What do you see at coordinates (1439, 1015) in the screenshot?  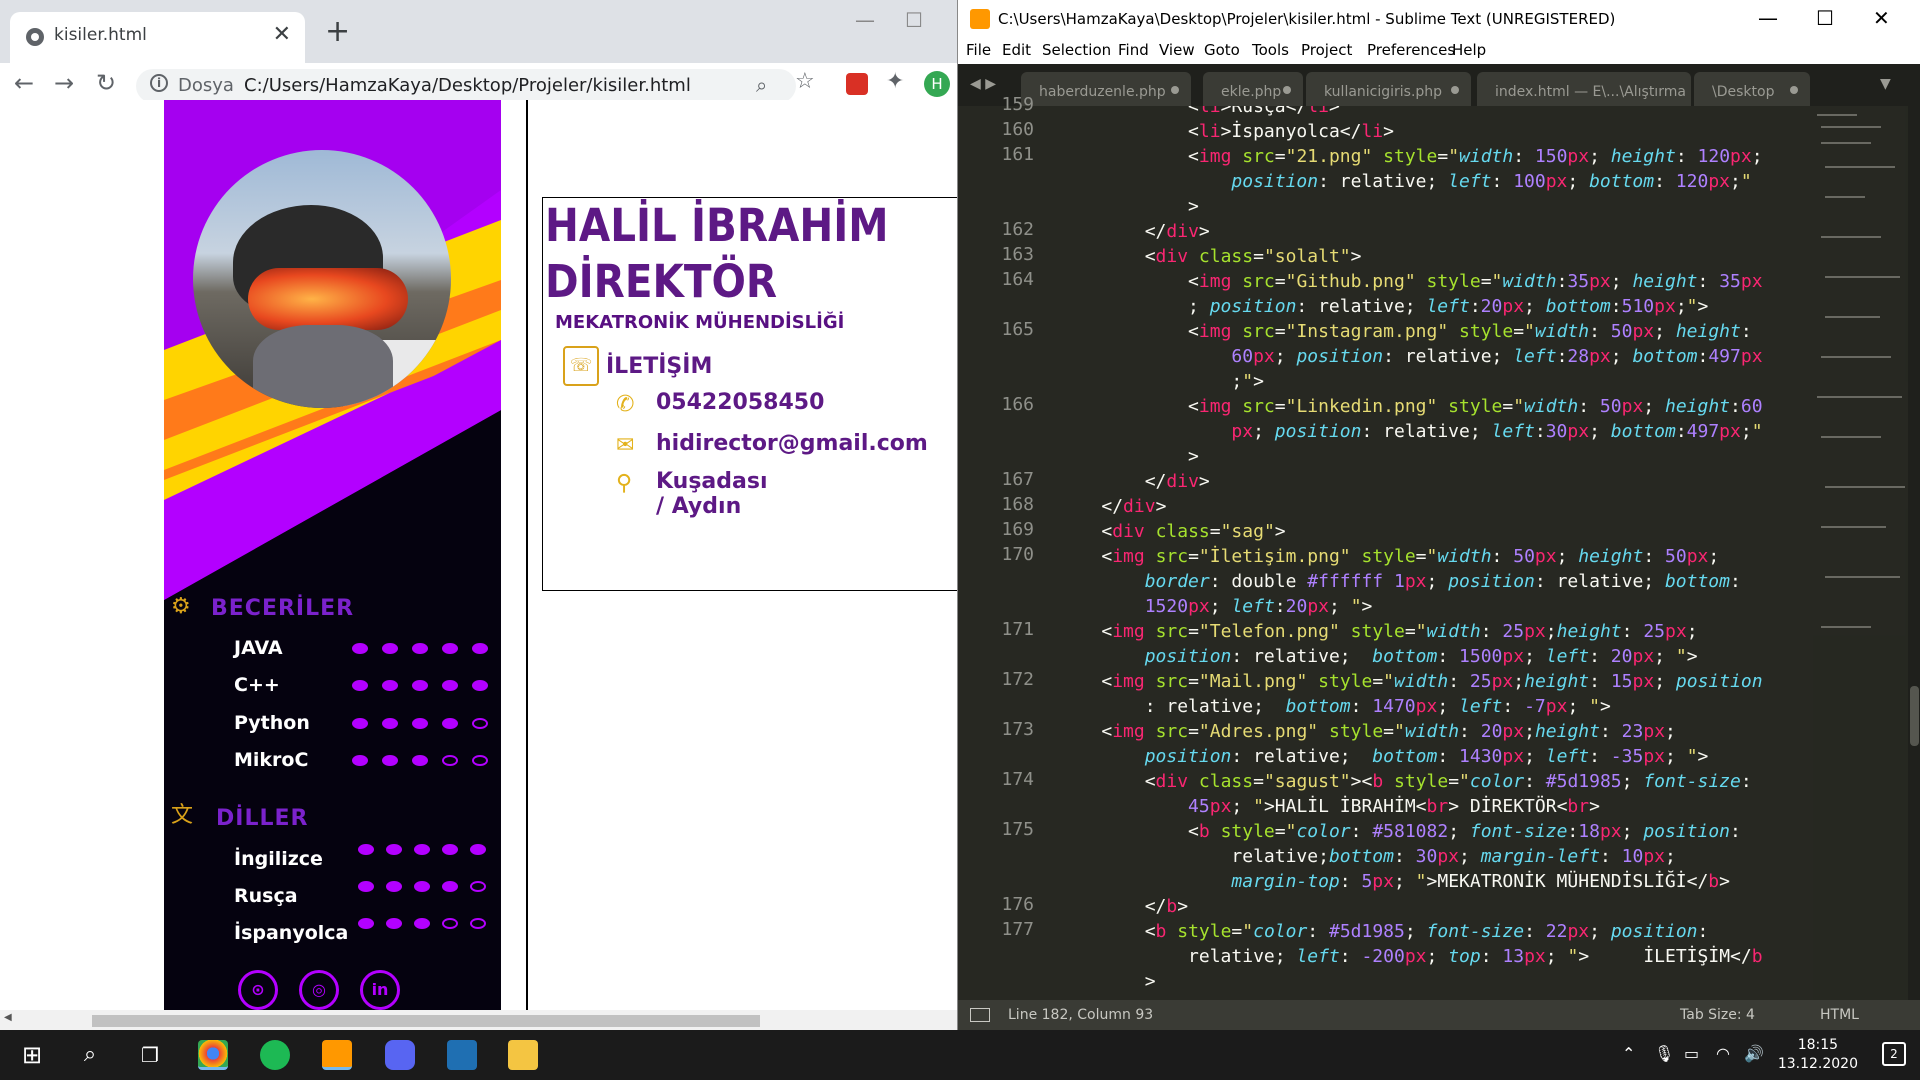 I see `status-bar: Line 182, Column 93 Tab Size: 4 HTML` at bounding box center [1439, 1015].